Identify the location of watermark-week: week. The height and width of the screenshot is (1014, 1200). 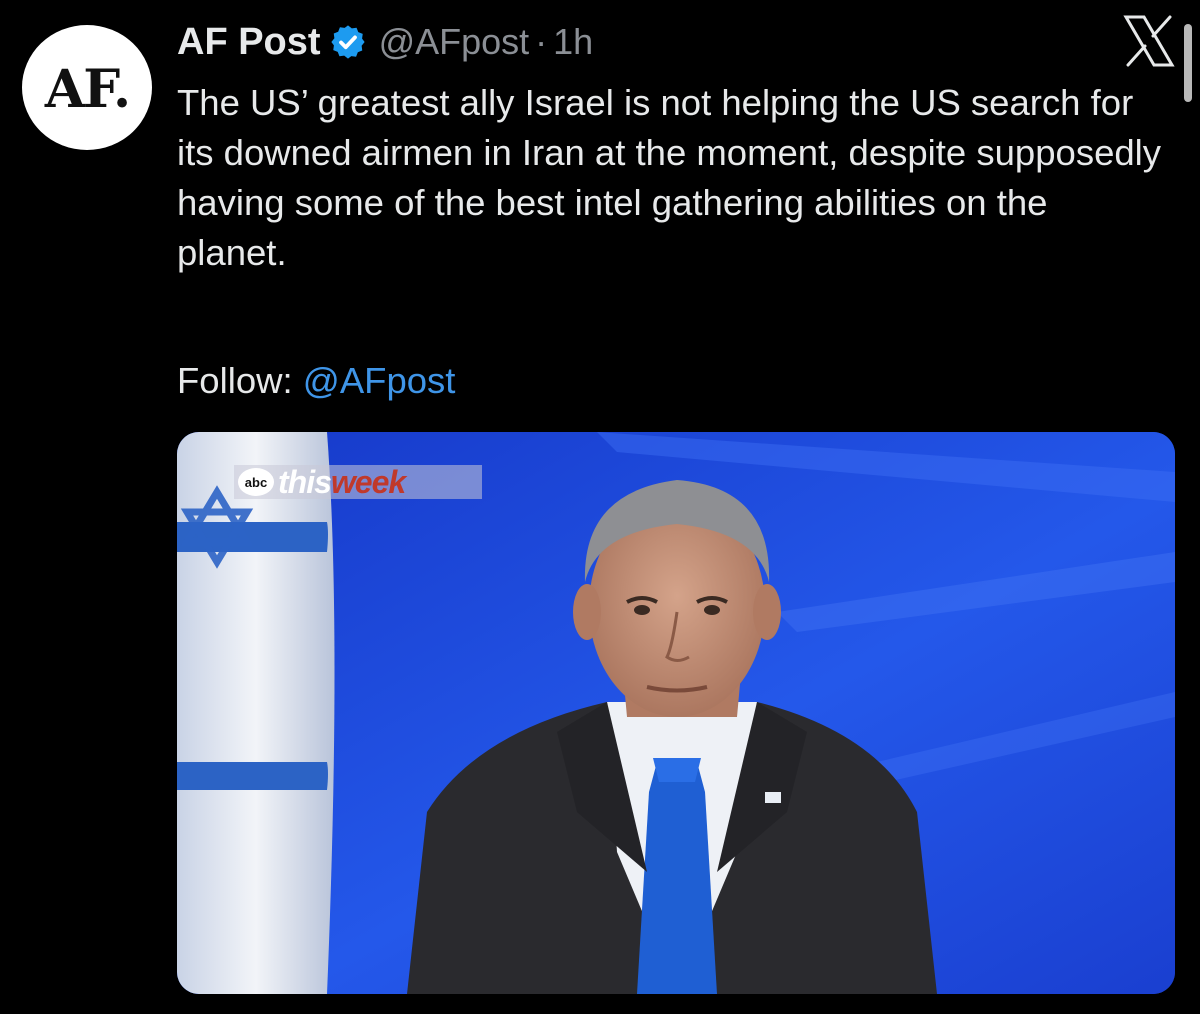
(368, 482).